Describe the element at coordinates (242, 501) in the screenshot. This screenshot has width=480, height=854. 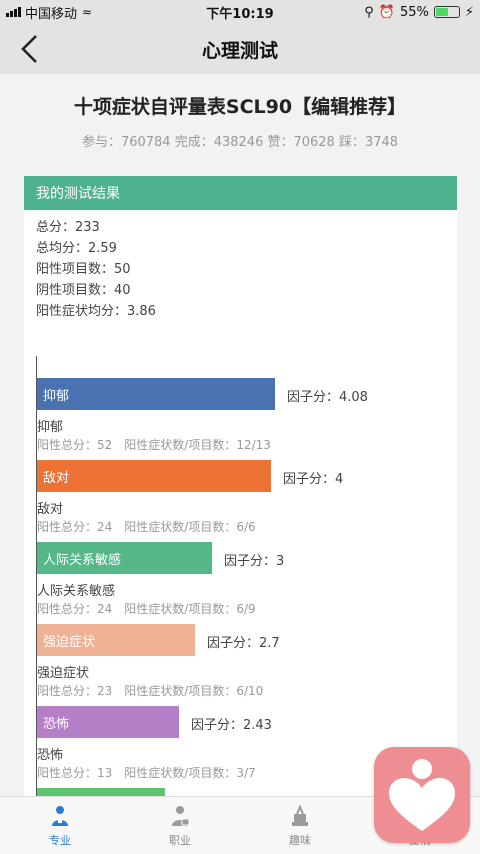
I see `factor-item: 敌对 因子分：4 敌对 阳性总分：24 阳性症状数/项目数：6/6` at that location.